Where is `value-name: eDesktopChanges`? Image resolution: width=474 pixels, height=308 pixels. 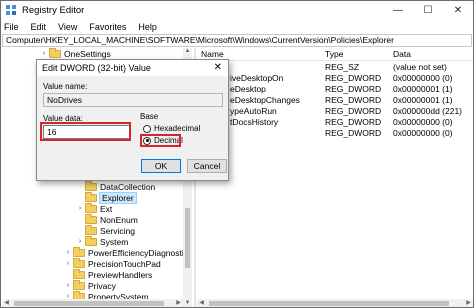 value-name: eDesktopChanges is located at coordinates (265, 100).